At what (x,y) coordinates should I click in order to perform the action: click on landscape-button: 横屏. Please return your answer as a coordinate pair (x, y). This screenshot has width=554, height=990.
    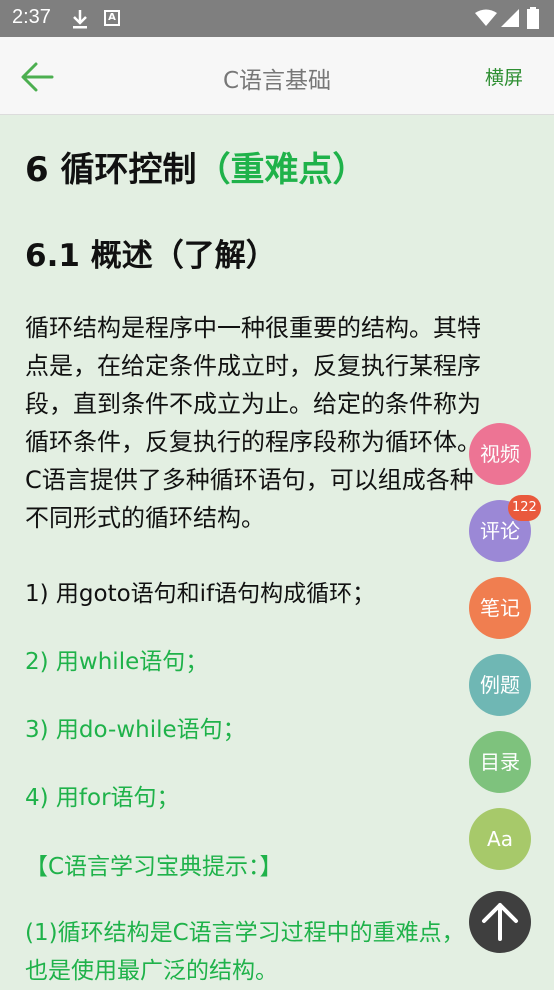
    Looking at the image, I should click on (504, 76).